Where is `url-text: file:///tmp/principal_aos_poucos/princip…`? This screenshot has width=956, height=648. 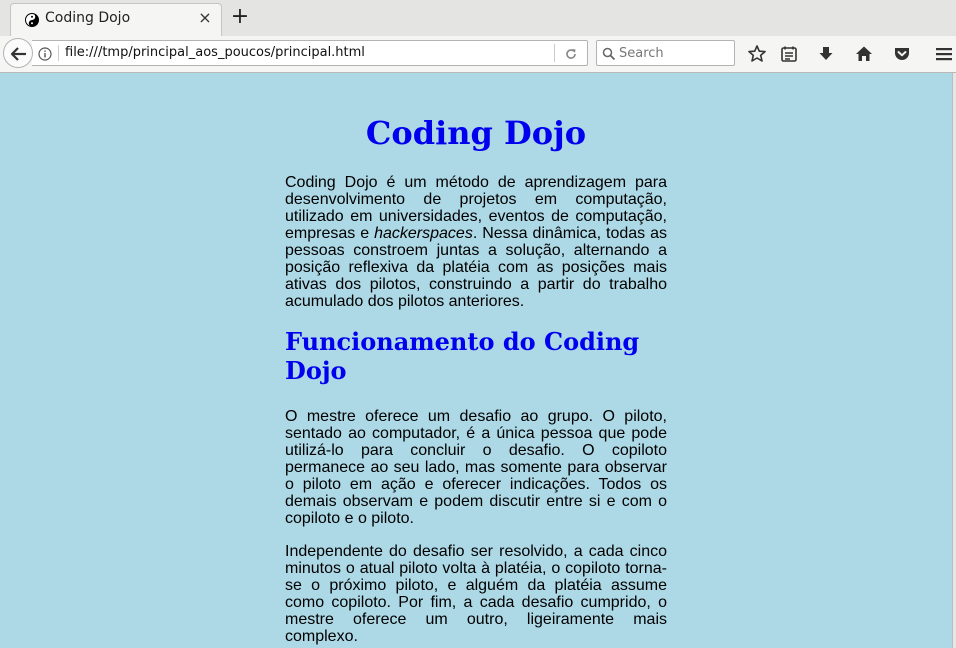 url-text: file:///tmp/principal_aos_poucos/princip… is located at coordinates (215, 52).